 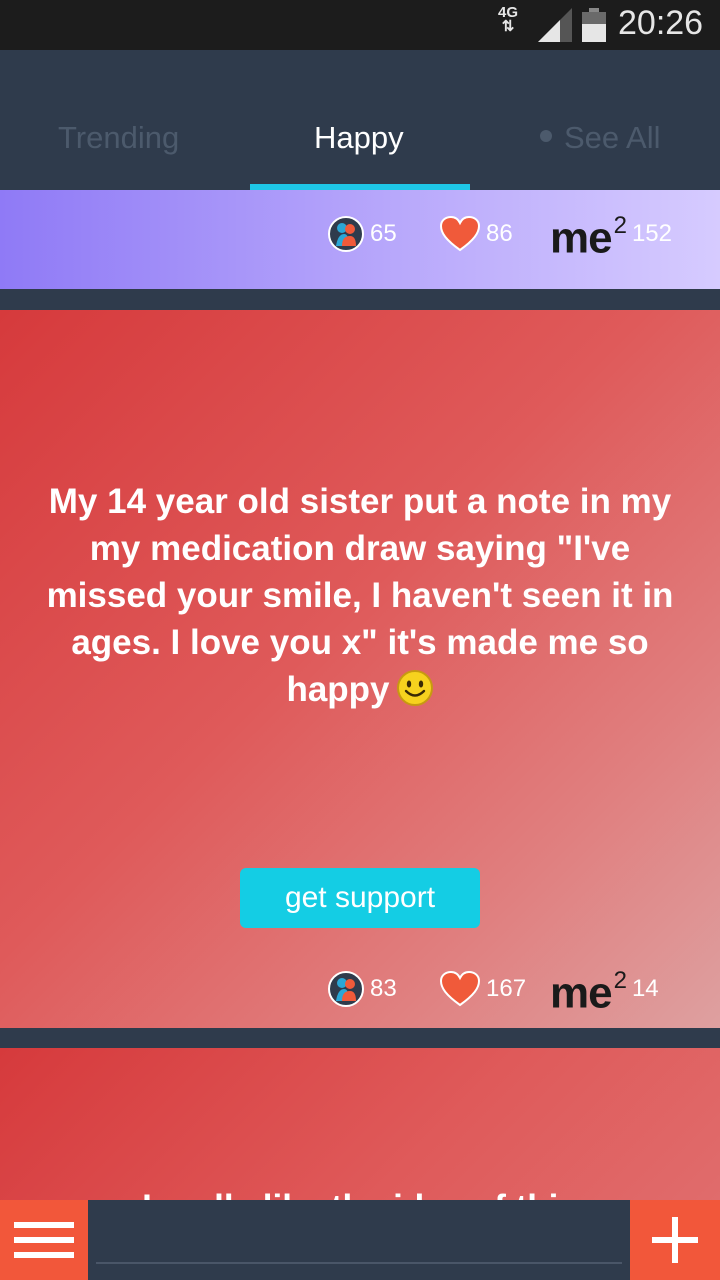 What do you see at coordinates (612, 137) in the screenshot?
I see `tab-see-all-label: See All` at bounding box center [612, 137].